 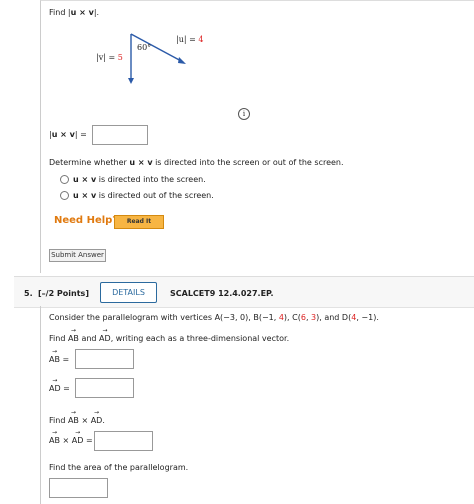 What do you see at coordinates (77, 255) in the screenshot?
I see `submit-answer-button: Submit Answer` at bounding box center [77, 255].